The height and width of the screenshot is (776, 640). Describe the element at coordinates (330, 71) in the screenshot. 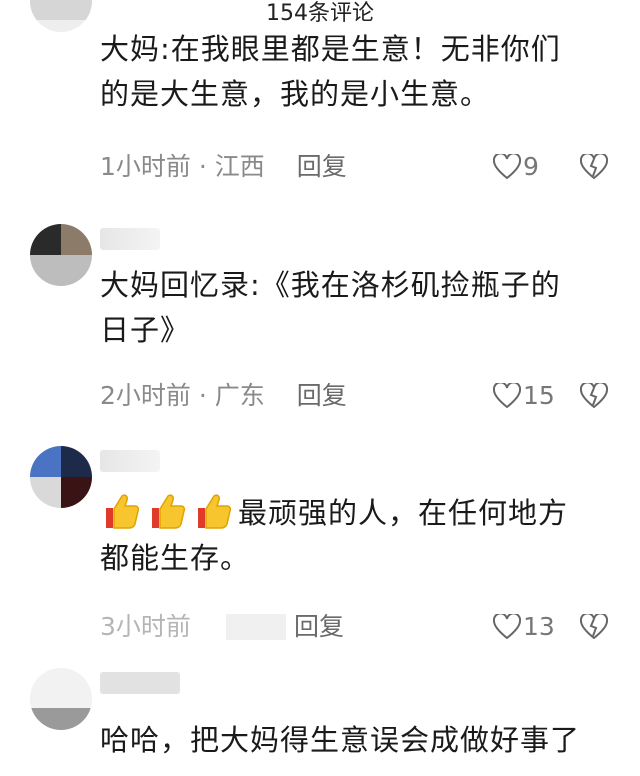

I see `comment-text: 大妈:在我眼里都是生意！无非你们 的是大生意，我的是小生意。` at that location.